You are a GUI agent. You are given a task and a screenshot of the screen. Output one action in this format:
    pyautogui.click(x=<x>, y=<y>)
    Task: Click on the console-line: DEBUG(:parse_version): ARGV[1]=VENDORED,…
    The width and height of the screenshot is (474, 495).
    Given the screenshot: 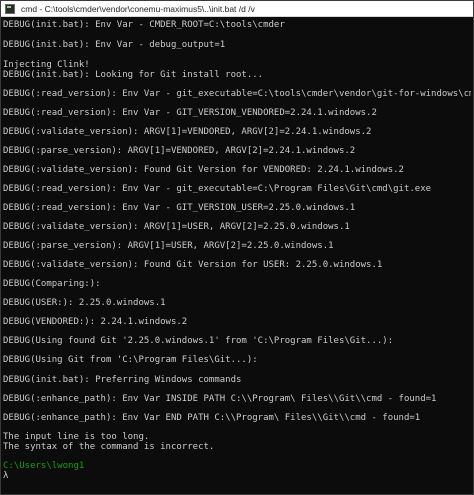 What is the action you would take?
    pyautogui.click(x=179, y=151)
    